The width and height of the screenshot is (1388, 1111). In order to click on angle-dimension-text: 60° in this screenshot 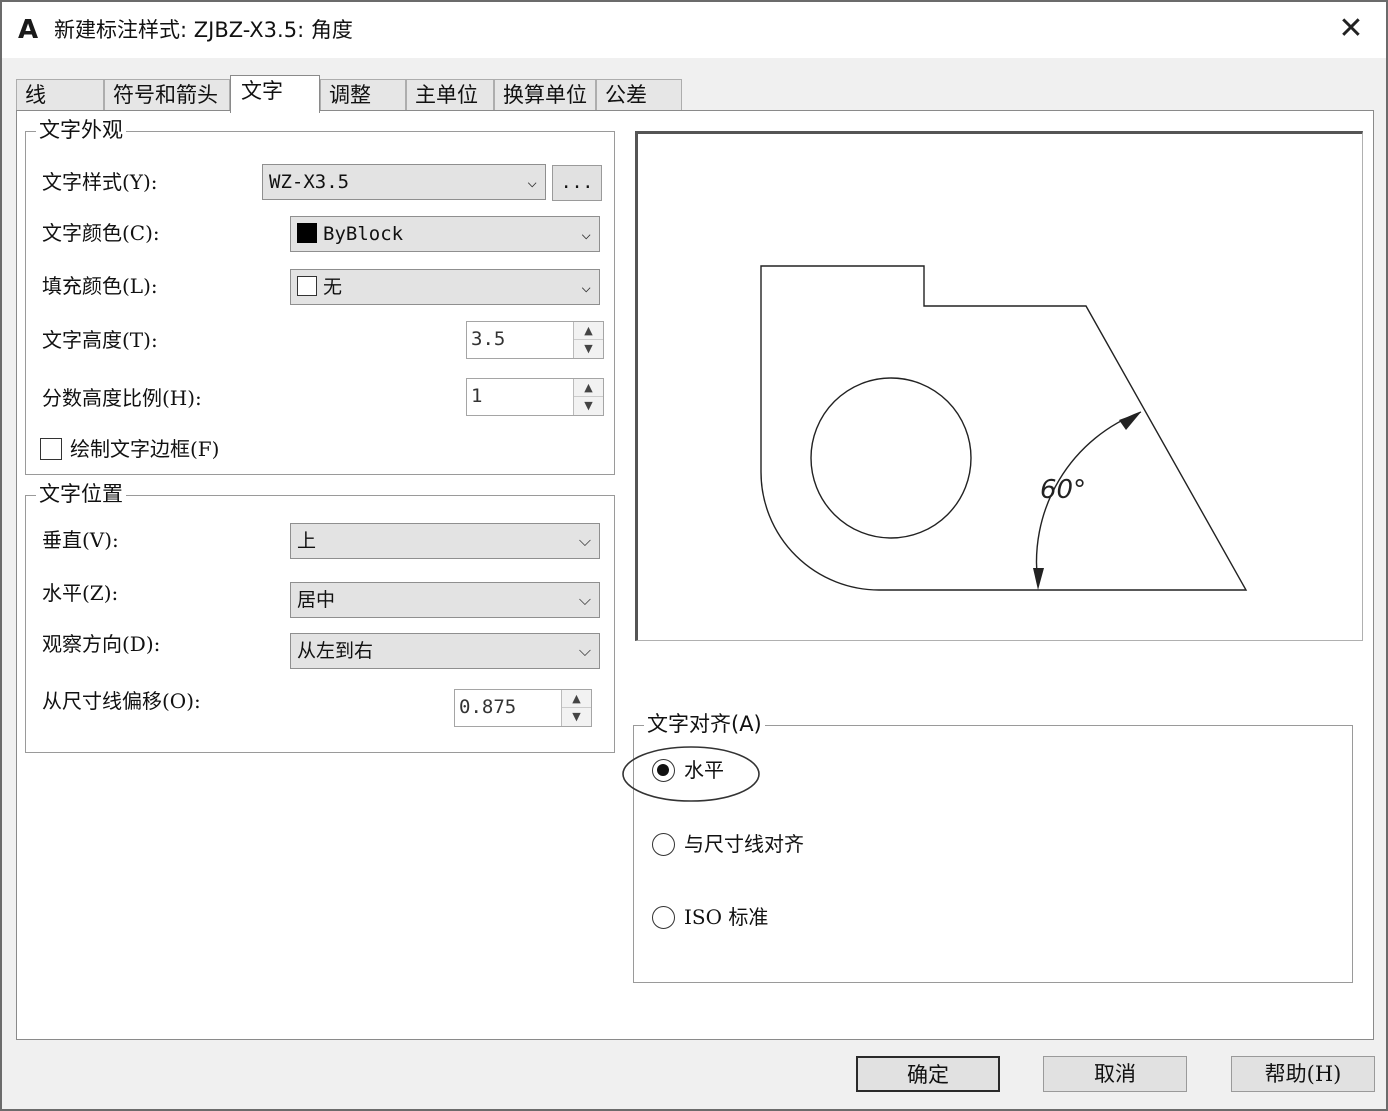, I will do `click(1063, 490)`.